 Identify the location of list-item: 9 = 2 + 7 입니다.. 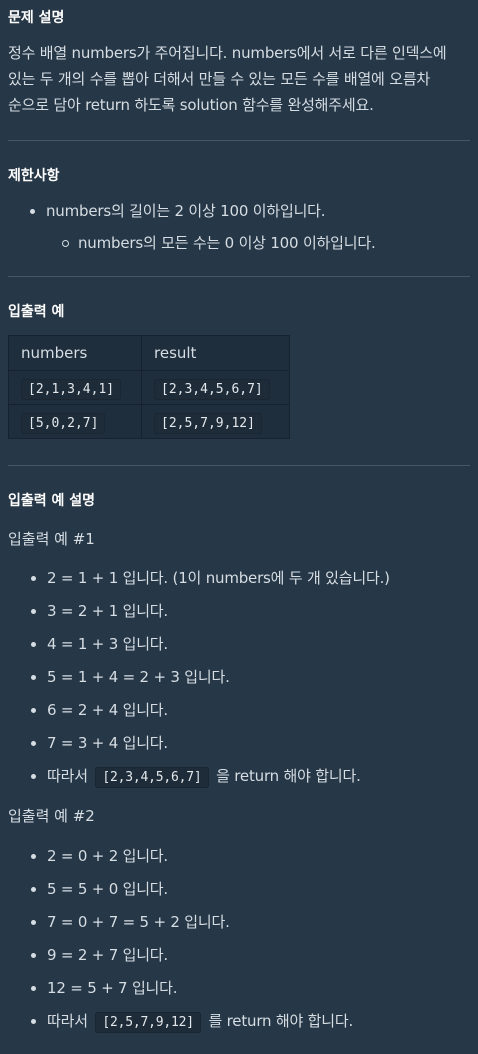
(250, 955).